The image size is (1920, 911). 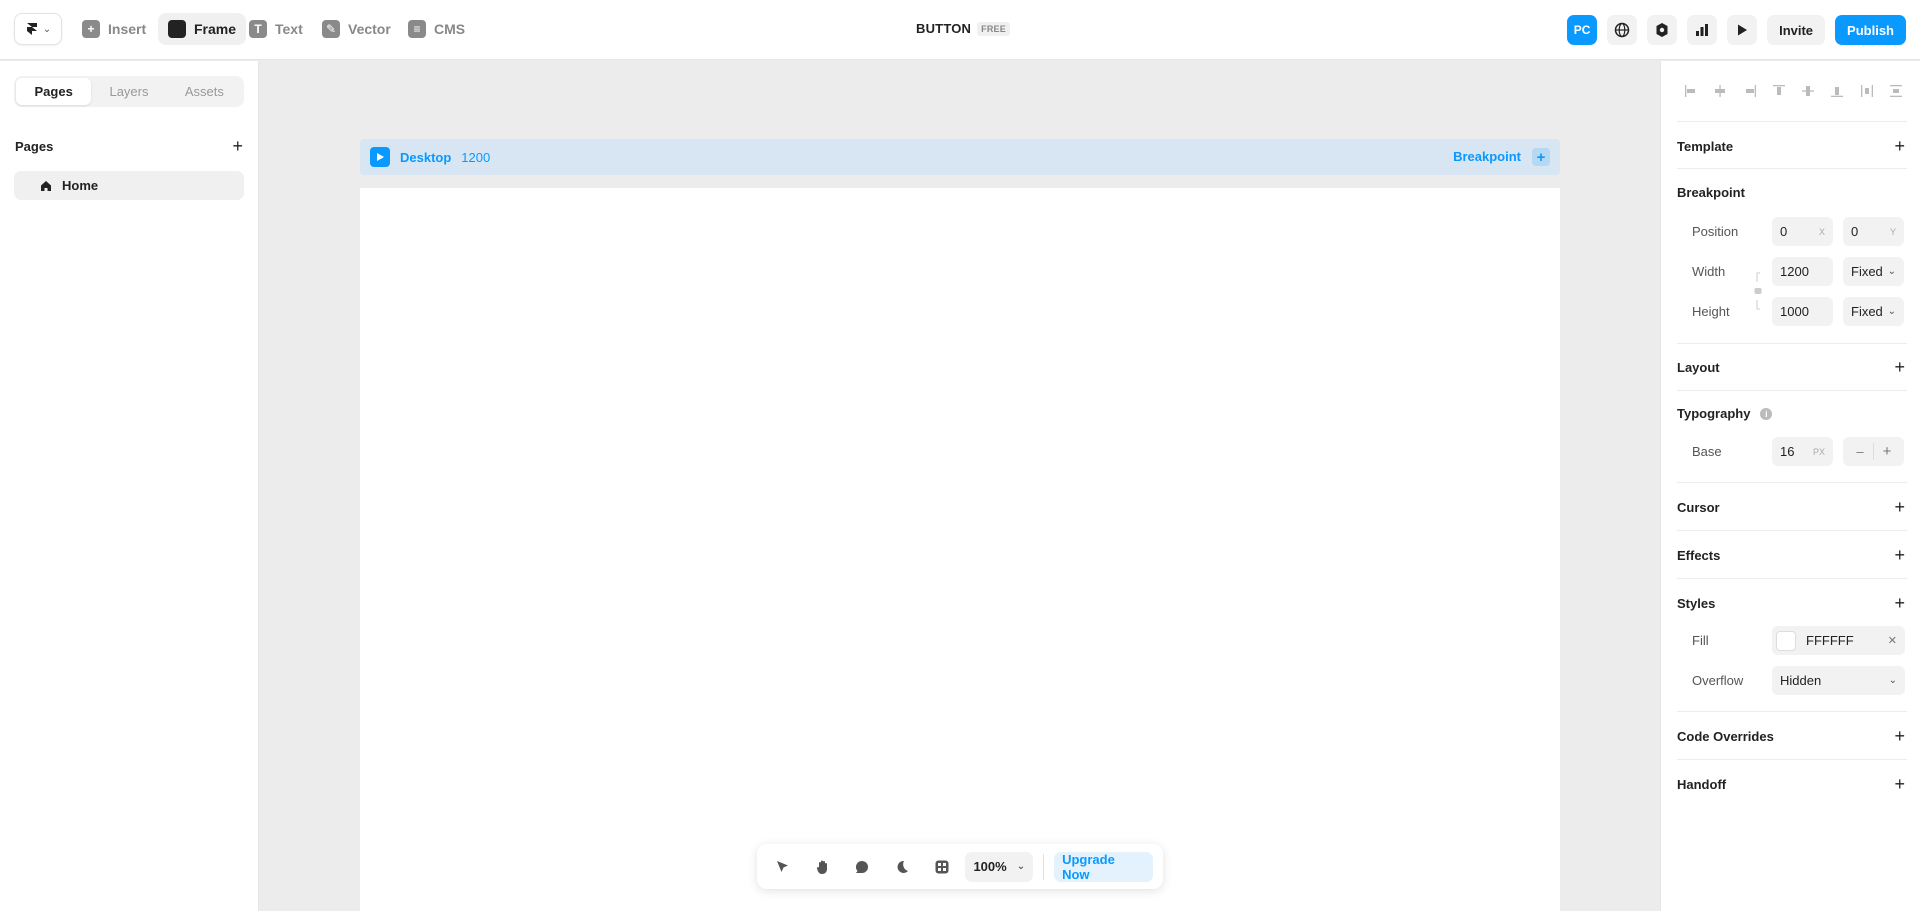 I want to click on vector-tool-button: ✎ Vector, so click(x=356, y=29).